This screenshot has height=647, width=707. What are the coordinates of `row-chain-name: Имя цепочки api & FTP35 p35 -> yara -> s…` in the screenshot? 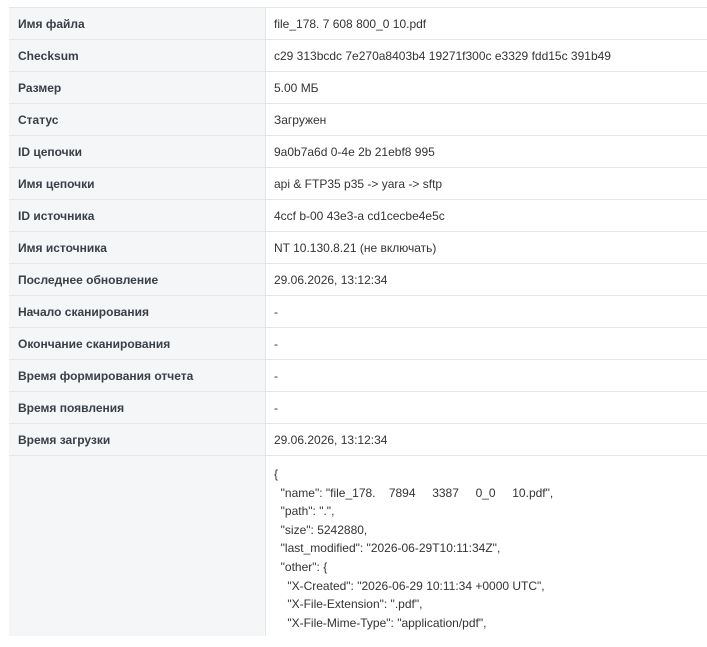 It's located at (358, 184).